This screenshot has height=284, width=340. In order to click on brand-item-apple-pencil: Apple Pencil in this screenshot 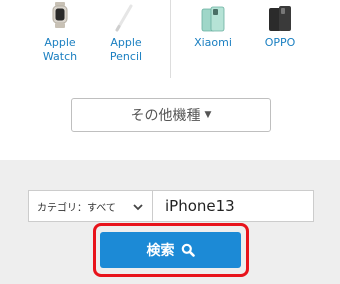, I will do `click(126, 32)`.